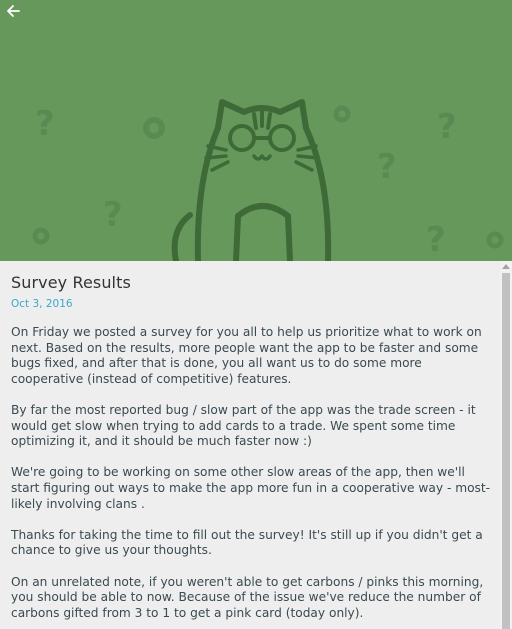 The height and width of the screenshot is (629, 512). Describe the element at coordinates (42, 304) in the screenshot. I see `post-date: Oct 3, 2016` at that location.